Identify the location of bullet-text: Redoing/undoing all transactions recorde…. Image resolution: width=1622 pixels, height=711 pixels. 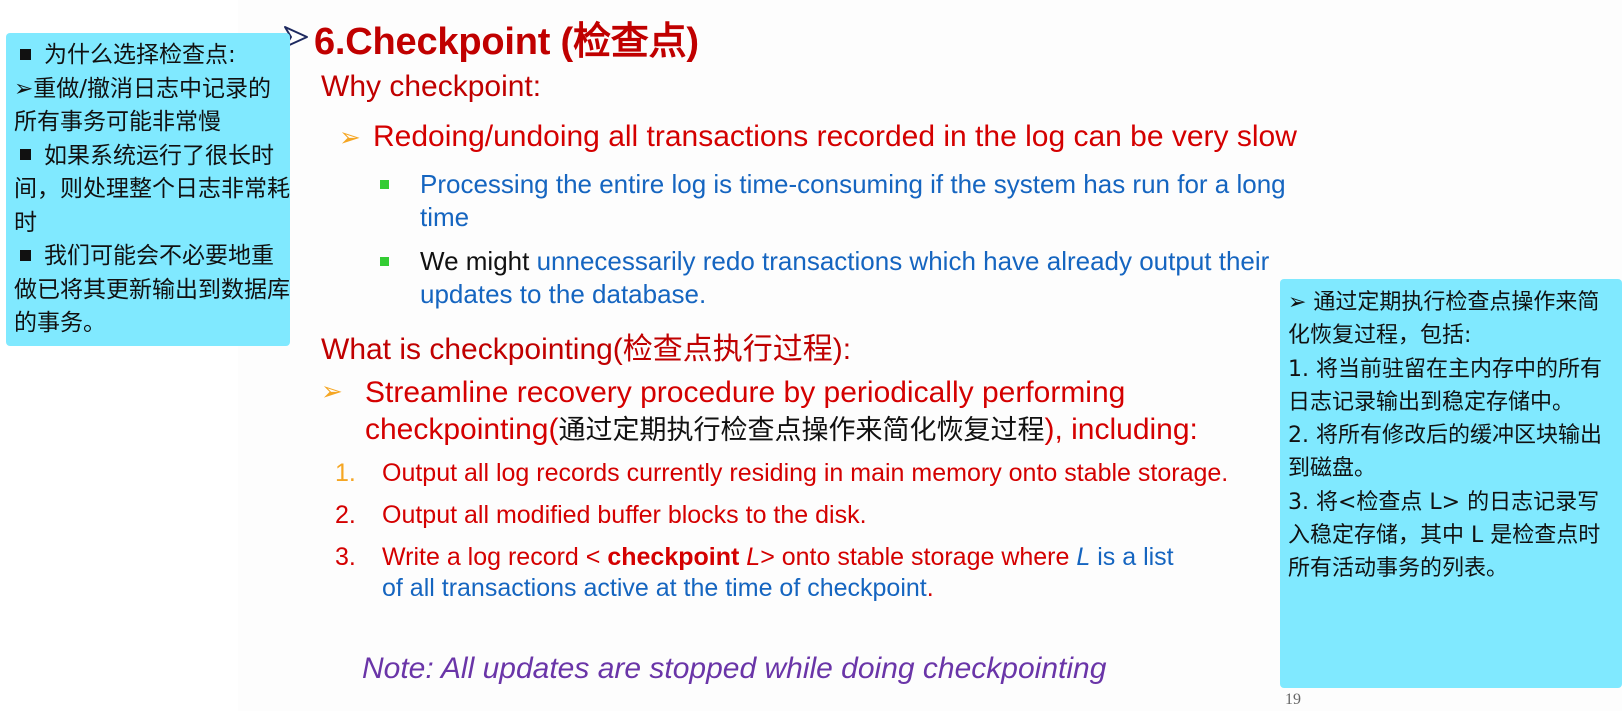
(835, 136).